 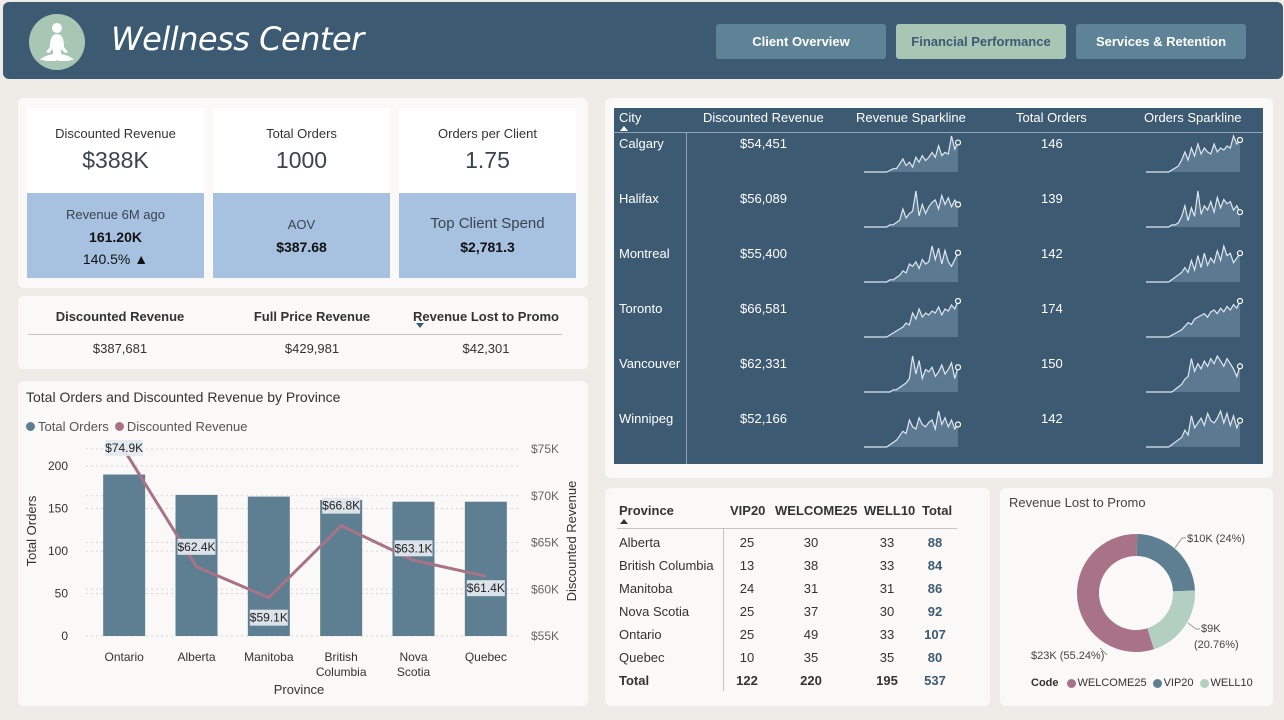 I want to click on promo-count: 86, so click(x=935, y=588).